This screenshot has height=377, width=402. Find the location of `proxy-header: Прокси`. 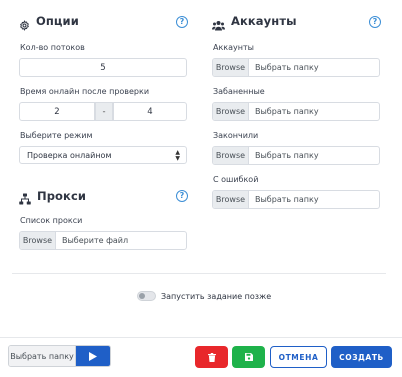

proxy-header: Прокси is located at coordinates (53, 197).